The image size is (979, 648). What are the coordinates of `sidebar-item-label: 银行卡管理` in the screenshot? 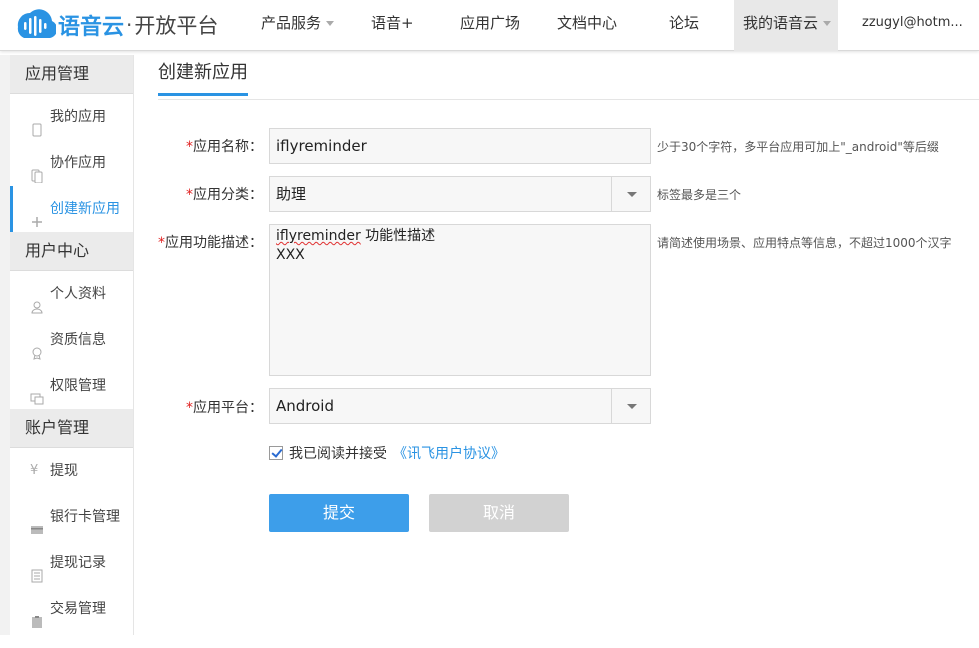 It's located at (85, 517).